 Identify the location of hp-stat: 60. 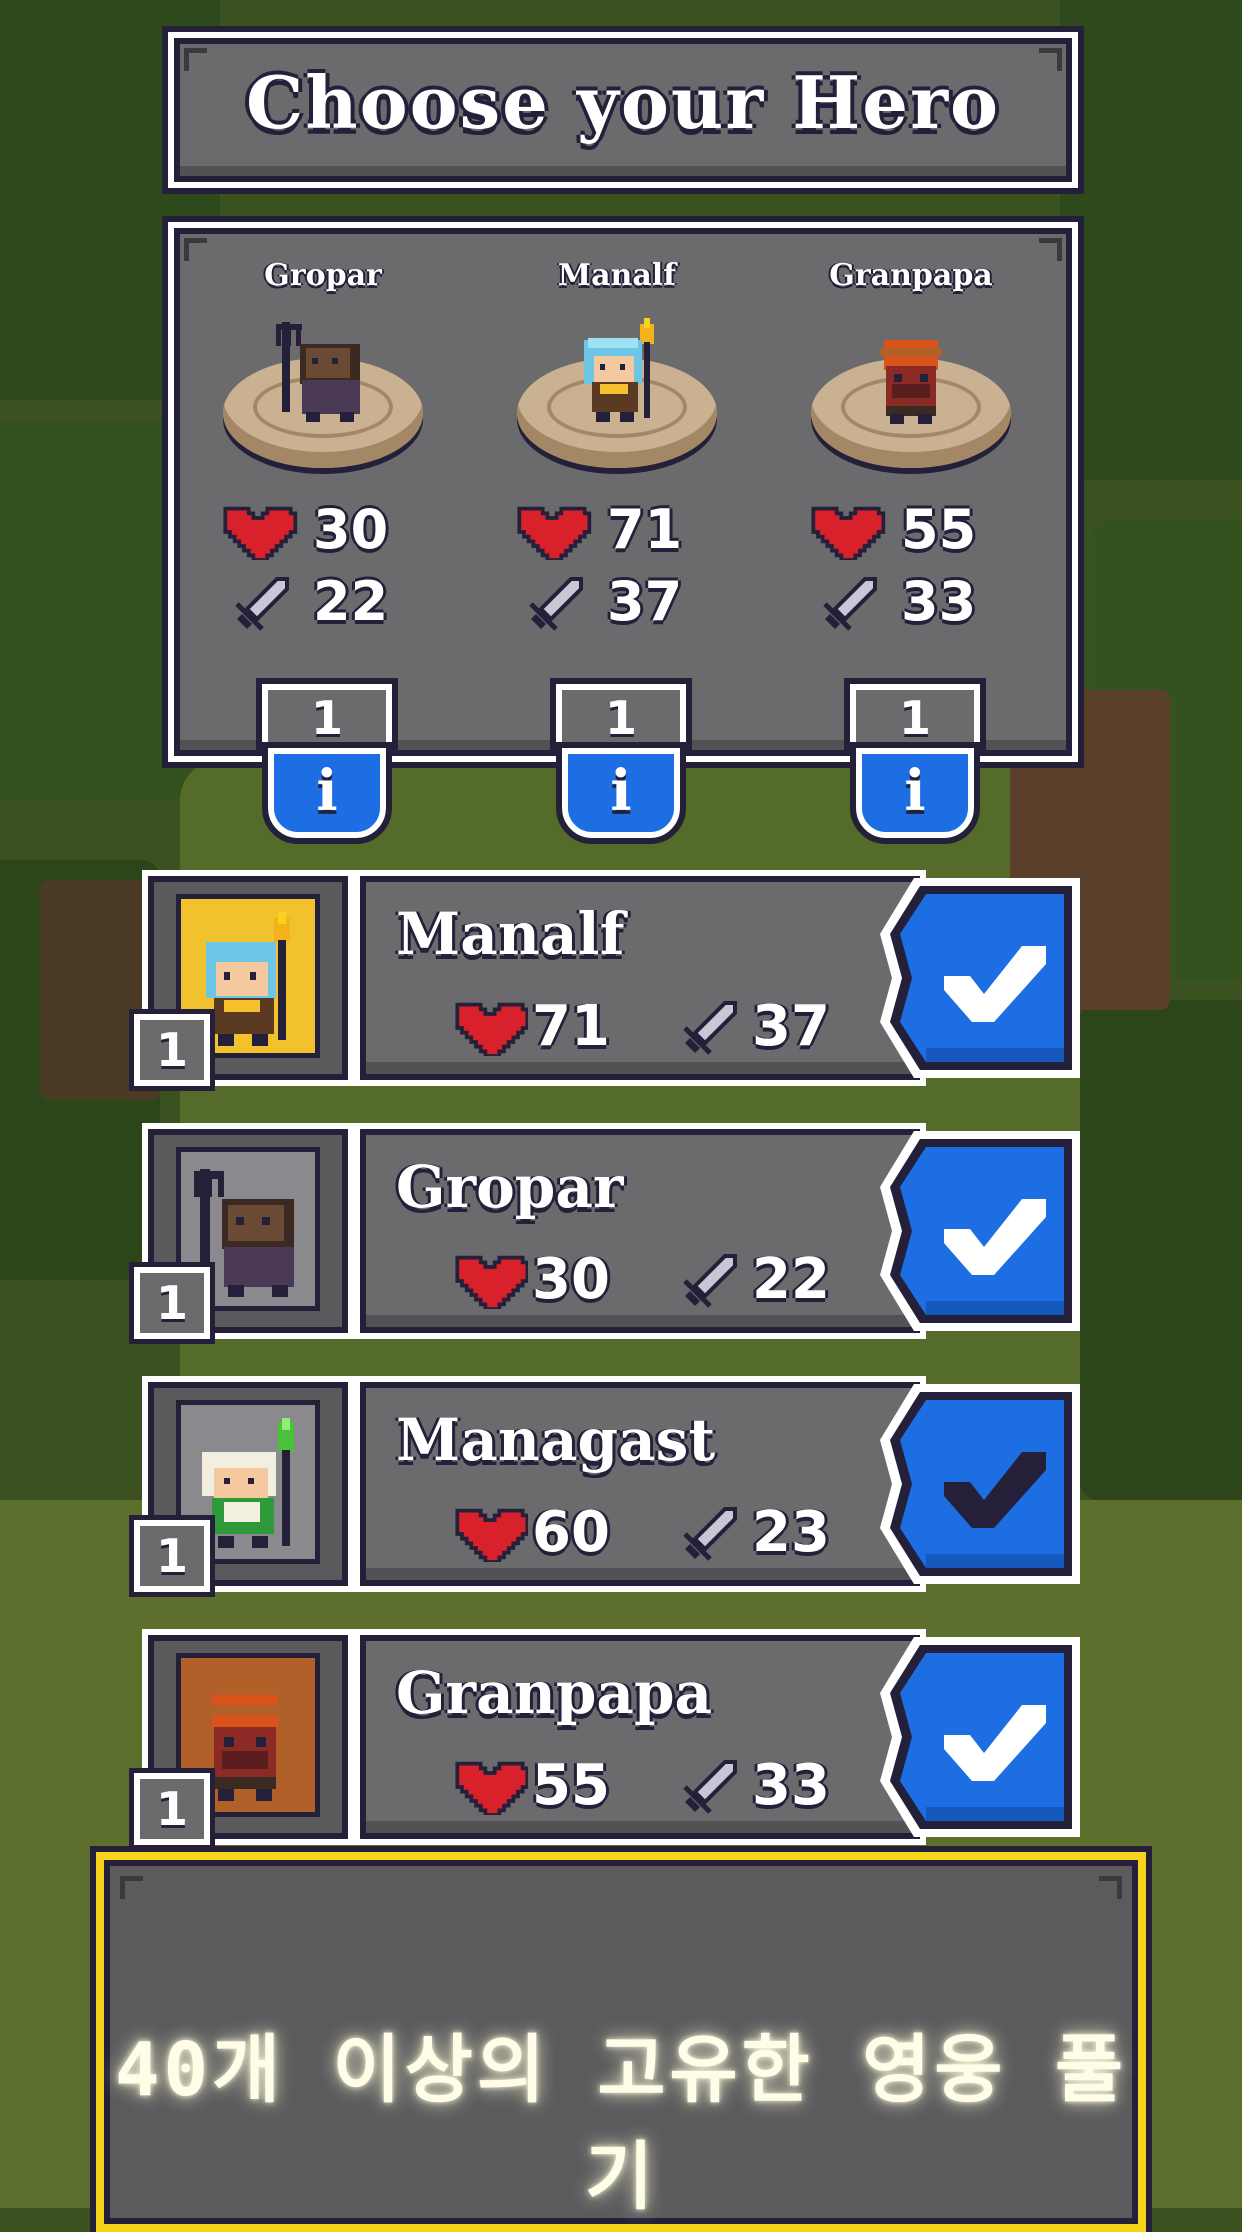
(552, 1533).